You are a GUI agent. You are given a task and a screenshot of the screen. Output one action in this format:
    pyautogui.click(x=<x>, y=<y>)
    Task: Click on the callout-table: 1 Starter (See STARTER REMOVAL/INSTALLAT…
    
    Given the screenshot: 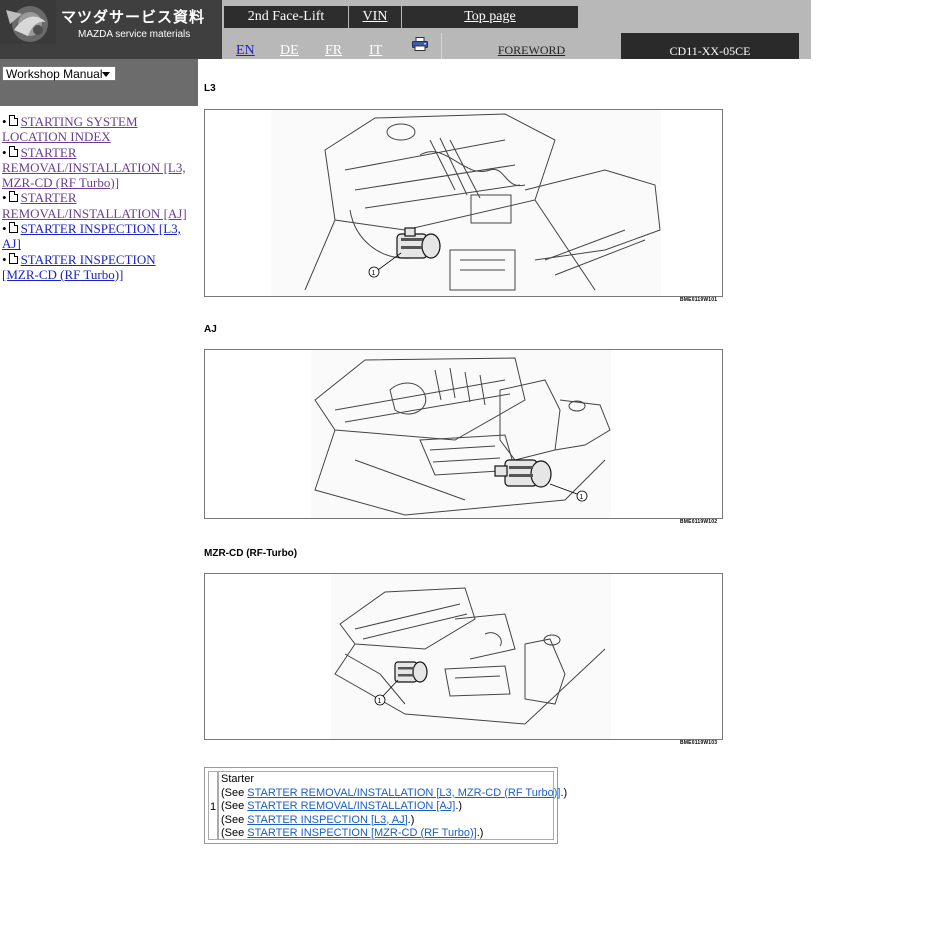 What is the action you would take?
    pyautogui.click(x=385, y=805)
    